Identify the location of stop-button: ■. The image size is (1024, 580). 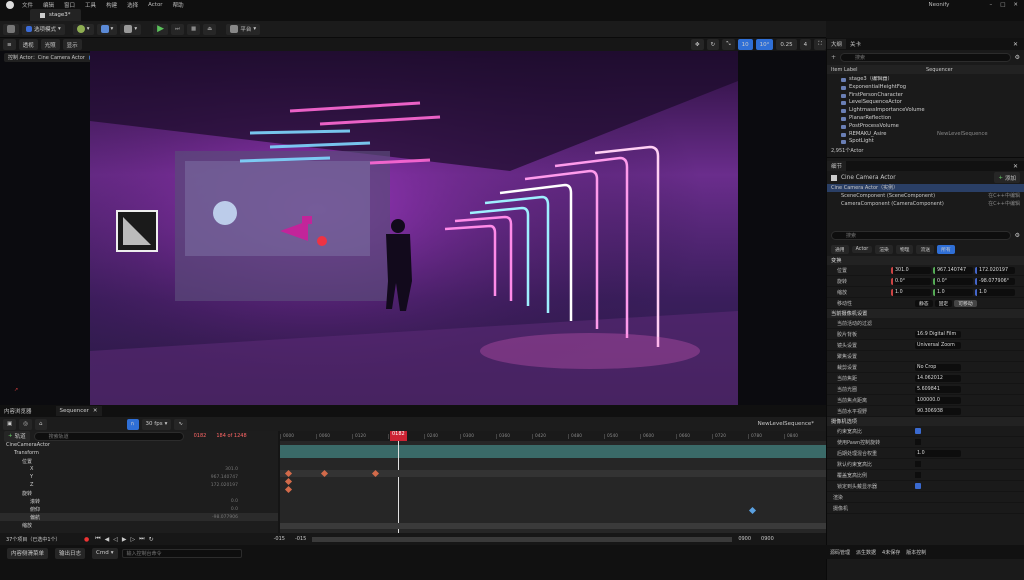
(193, 29).